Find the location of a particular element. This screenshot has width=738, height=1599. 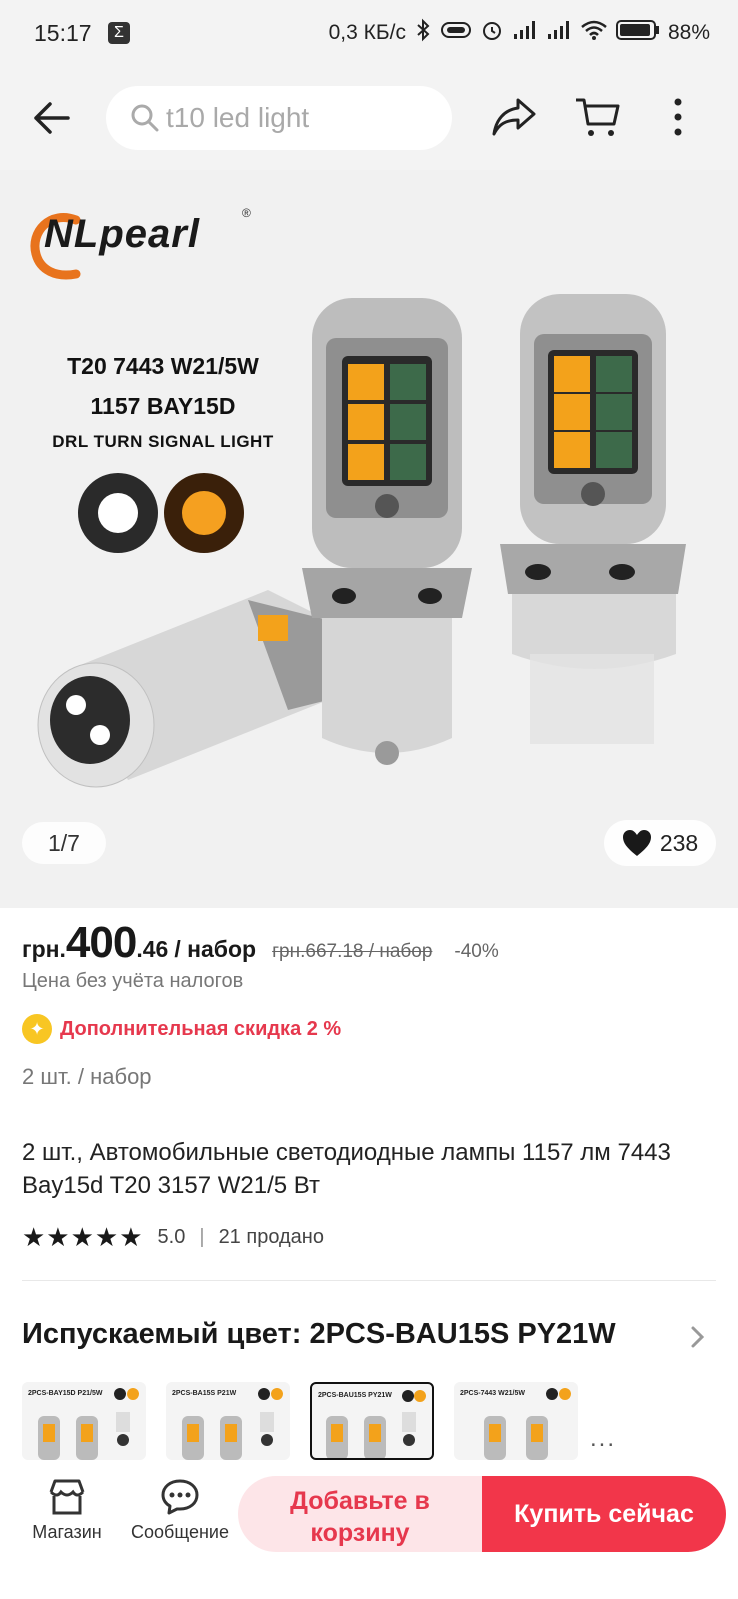

more-vertical-icon is located at coordinates (678, 117).